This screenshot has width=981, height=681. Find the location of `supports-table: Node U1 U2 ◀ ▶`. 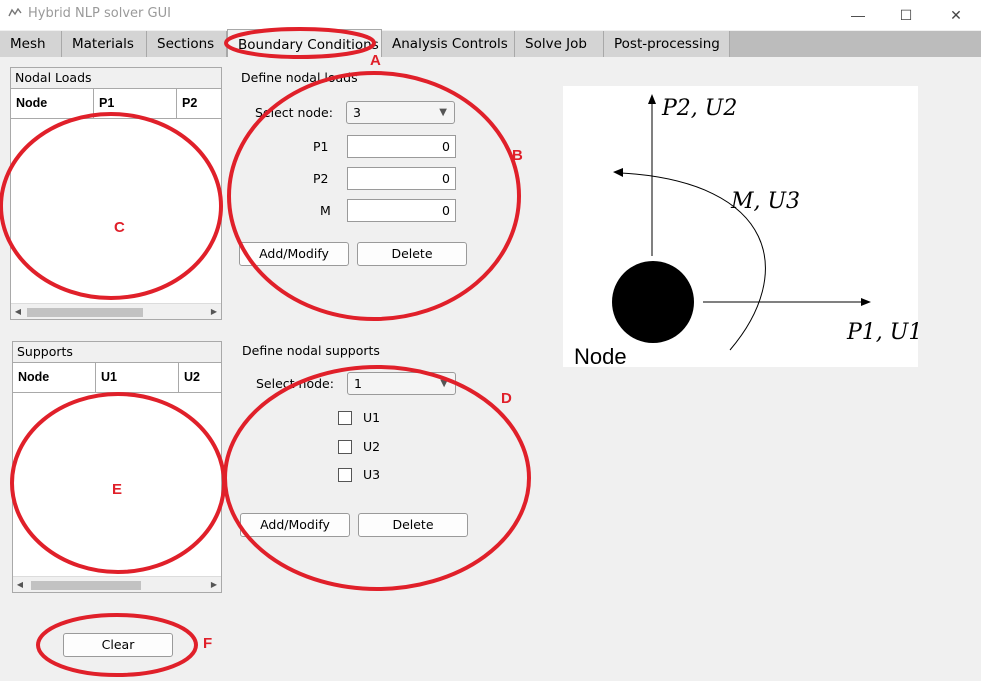

supports-table: Node U1 U2 ◀ ▶ is located at coordinates (117, 477).